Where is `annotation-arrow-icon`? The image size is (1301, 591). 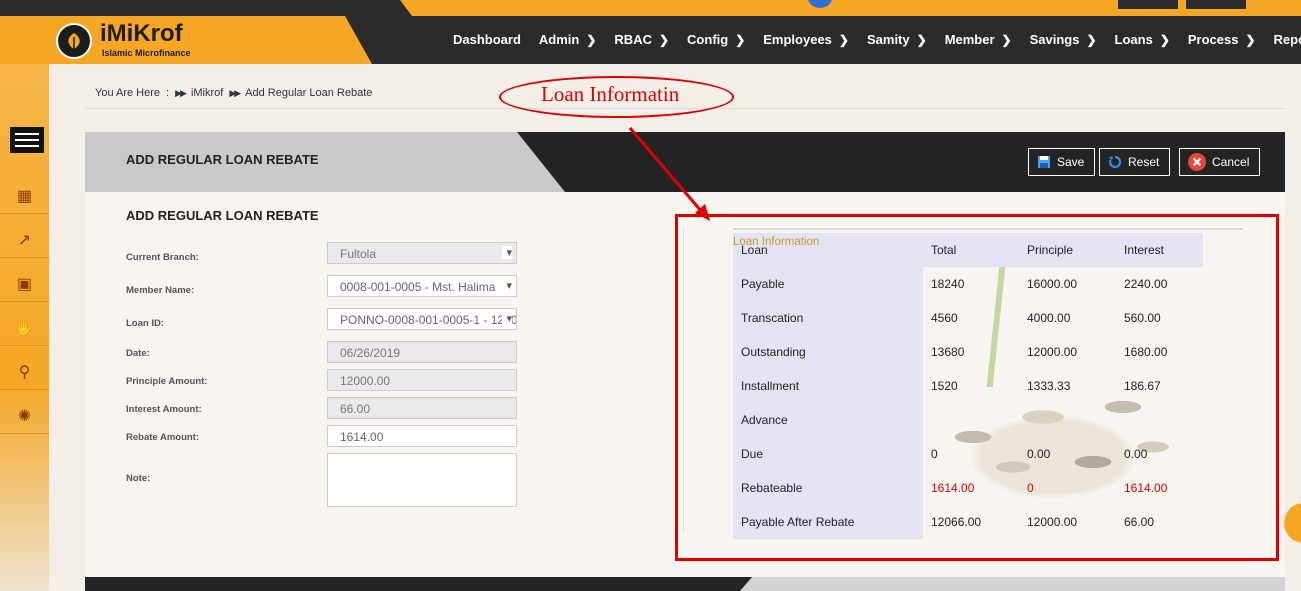 annotation-arrow-icon is located at coordinates (669, 174).